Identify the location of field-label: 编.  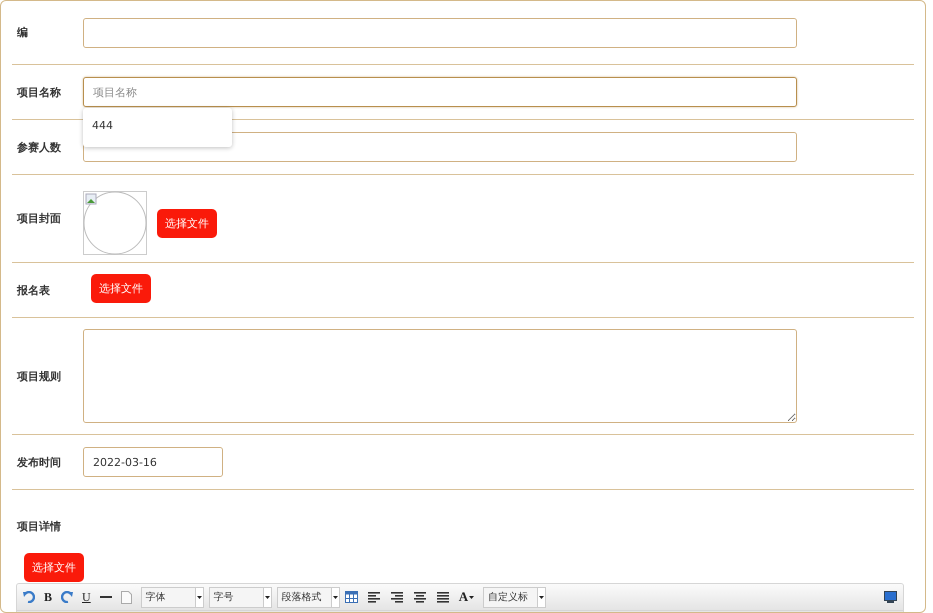
(22, 32).